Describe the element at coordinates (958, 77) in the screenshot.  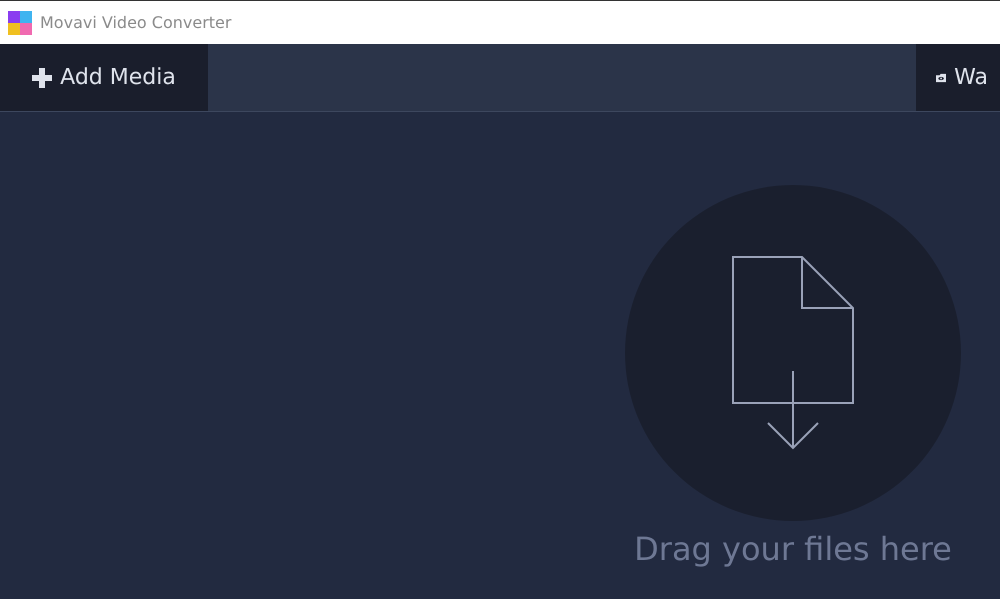
I see `toolbar-button: Wa` at that location.